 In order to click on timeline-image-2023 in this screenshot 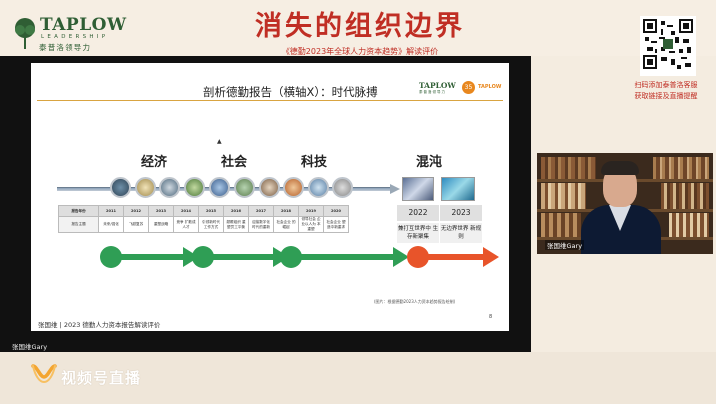, I will do `click(458, 189)`.